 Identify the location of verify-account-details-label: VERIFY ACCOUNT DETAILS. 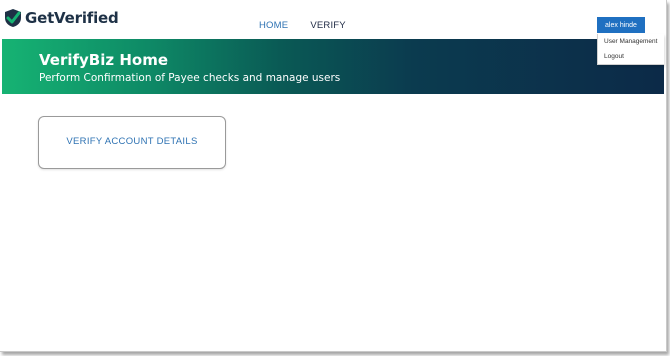
(132, 141).